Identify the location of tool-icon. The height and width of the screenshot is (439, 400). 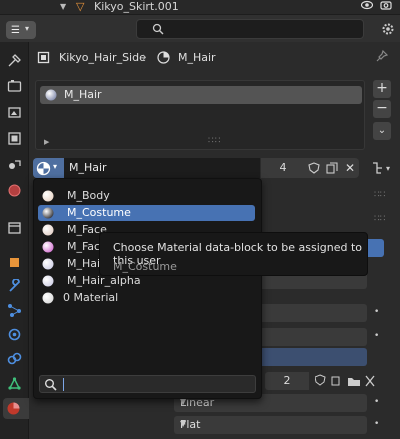
(14, 60).